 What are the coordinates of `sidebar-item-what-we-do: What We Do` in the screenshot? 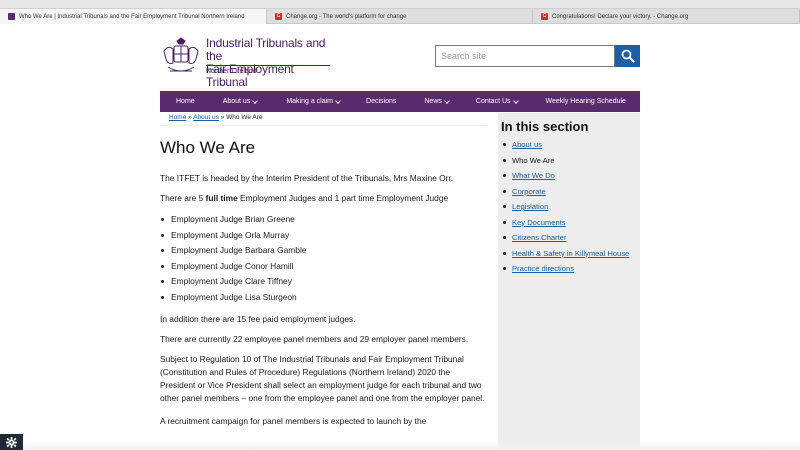 It's located at (568, 175).